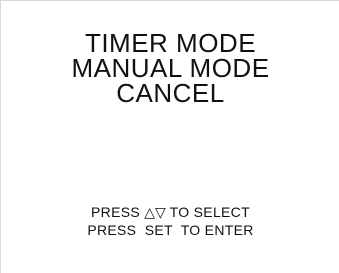 The width and height of the screenshot is (339, 273). I want to click on instruction-select-prefix: PRESS, so click(118, 212).